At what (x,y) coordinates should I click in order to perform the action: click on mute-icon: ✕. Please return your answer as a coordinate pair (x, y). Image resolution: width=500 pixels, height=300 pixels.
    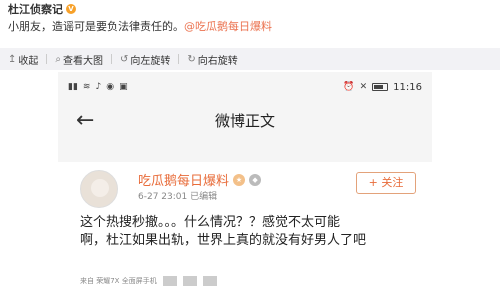
    Looking at the image, I should click on (363, 87).